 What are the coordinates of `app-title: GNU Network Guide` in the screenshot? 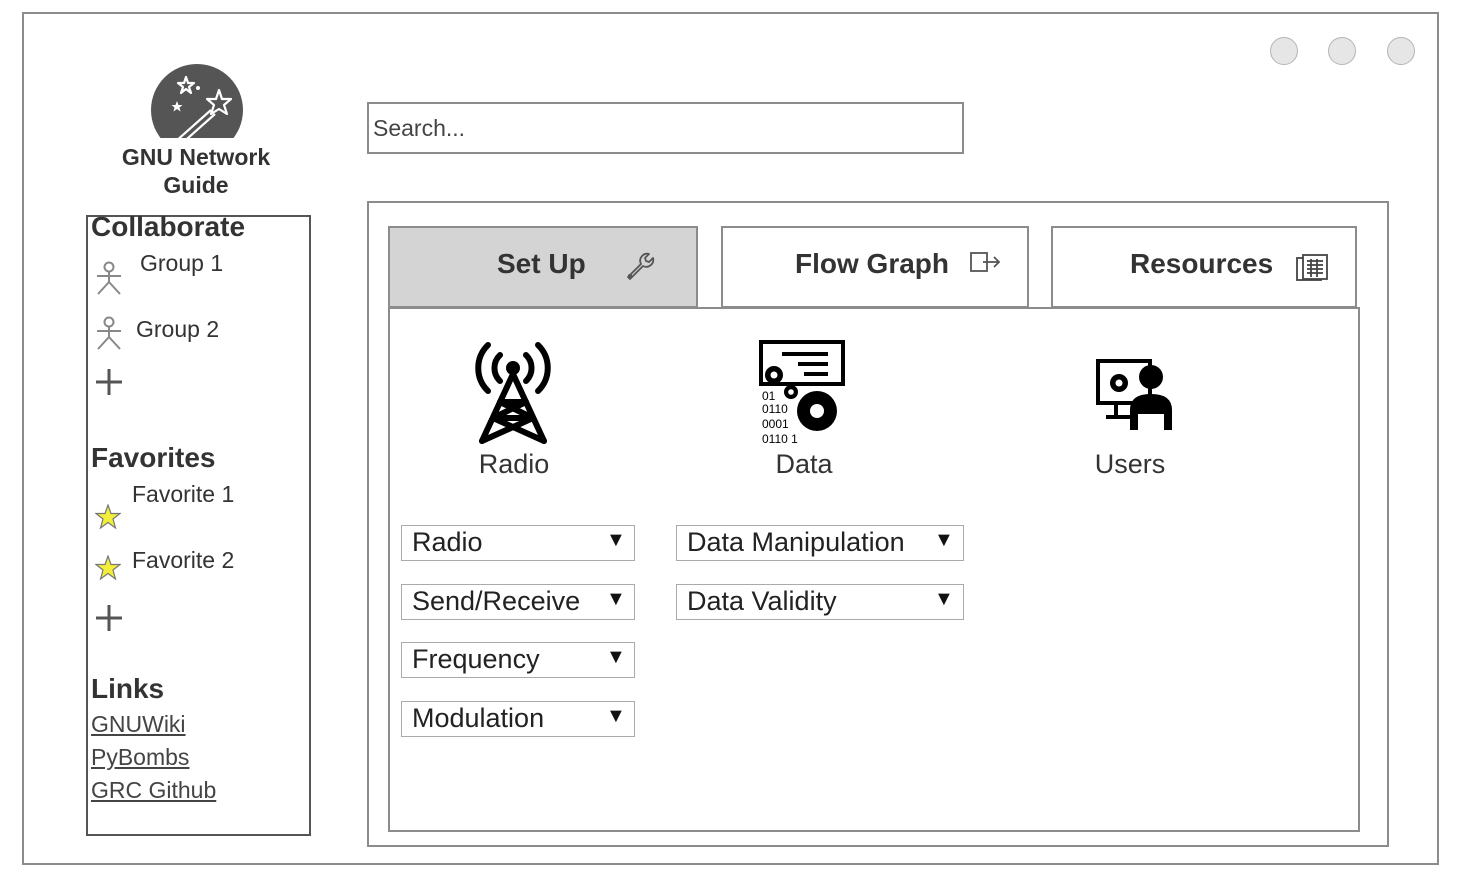 It's located at (196, 171).